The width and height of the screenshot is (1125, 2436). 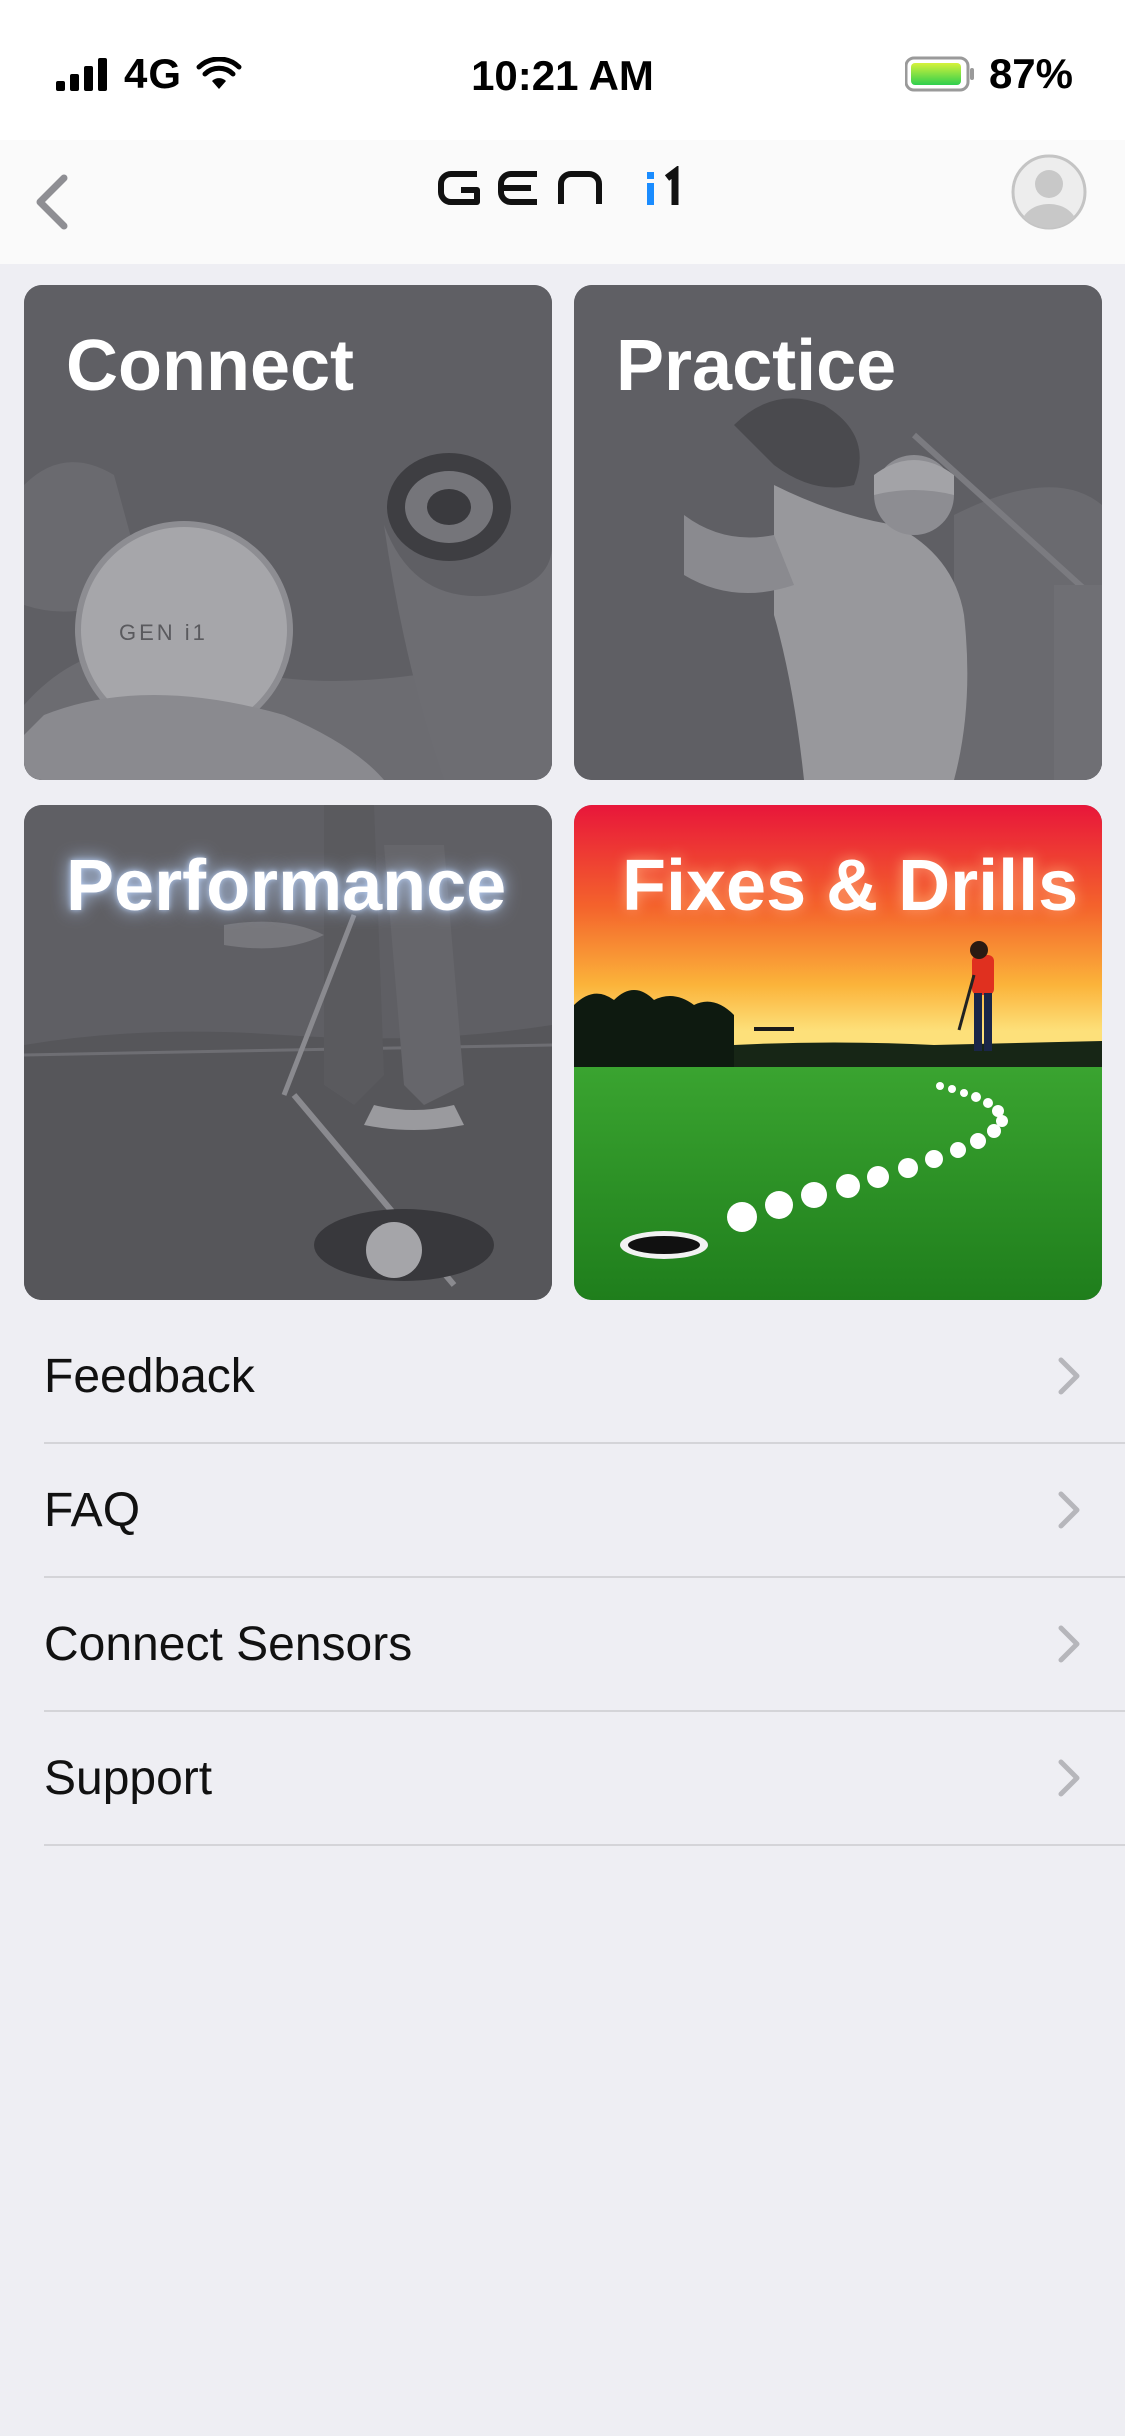 I want to click on tile-connect: GEN i1 Connect, so click(x=288, y=532).